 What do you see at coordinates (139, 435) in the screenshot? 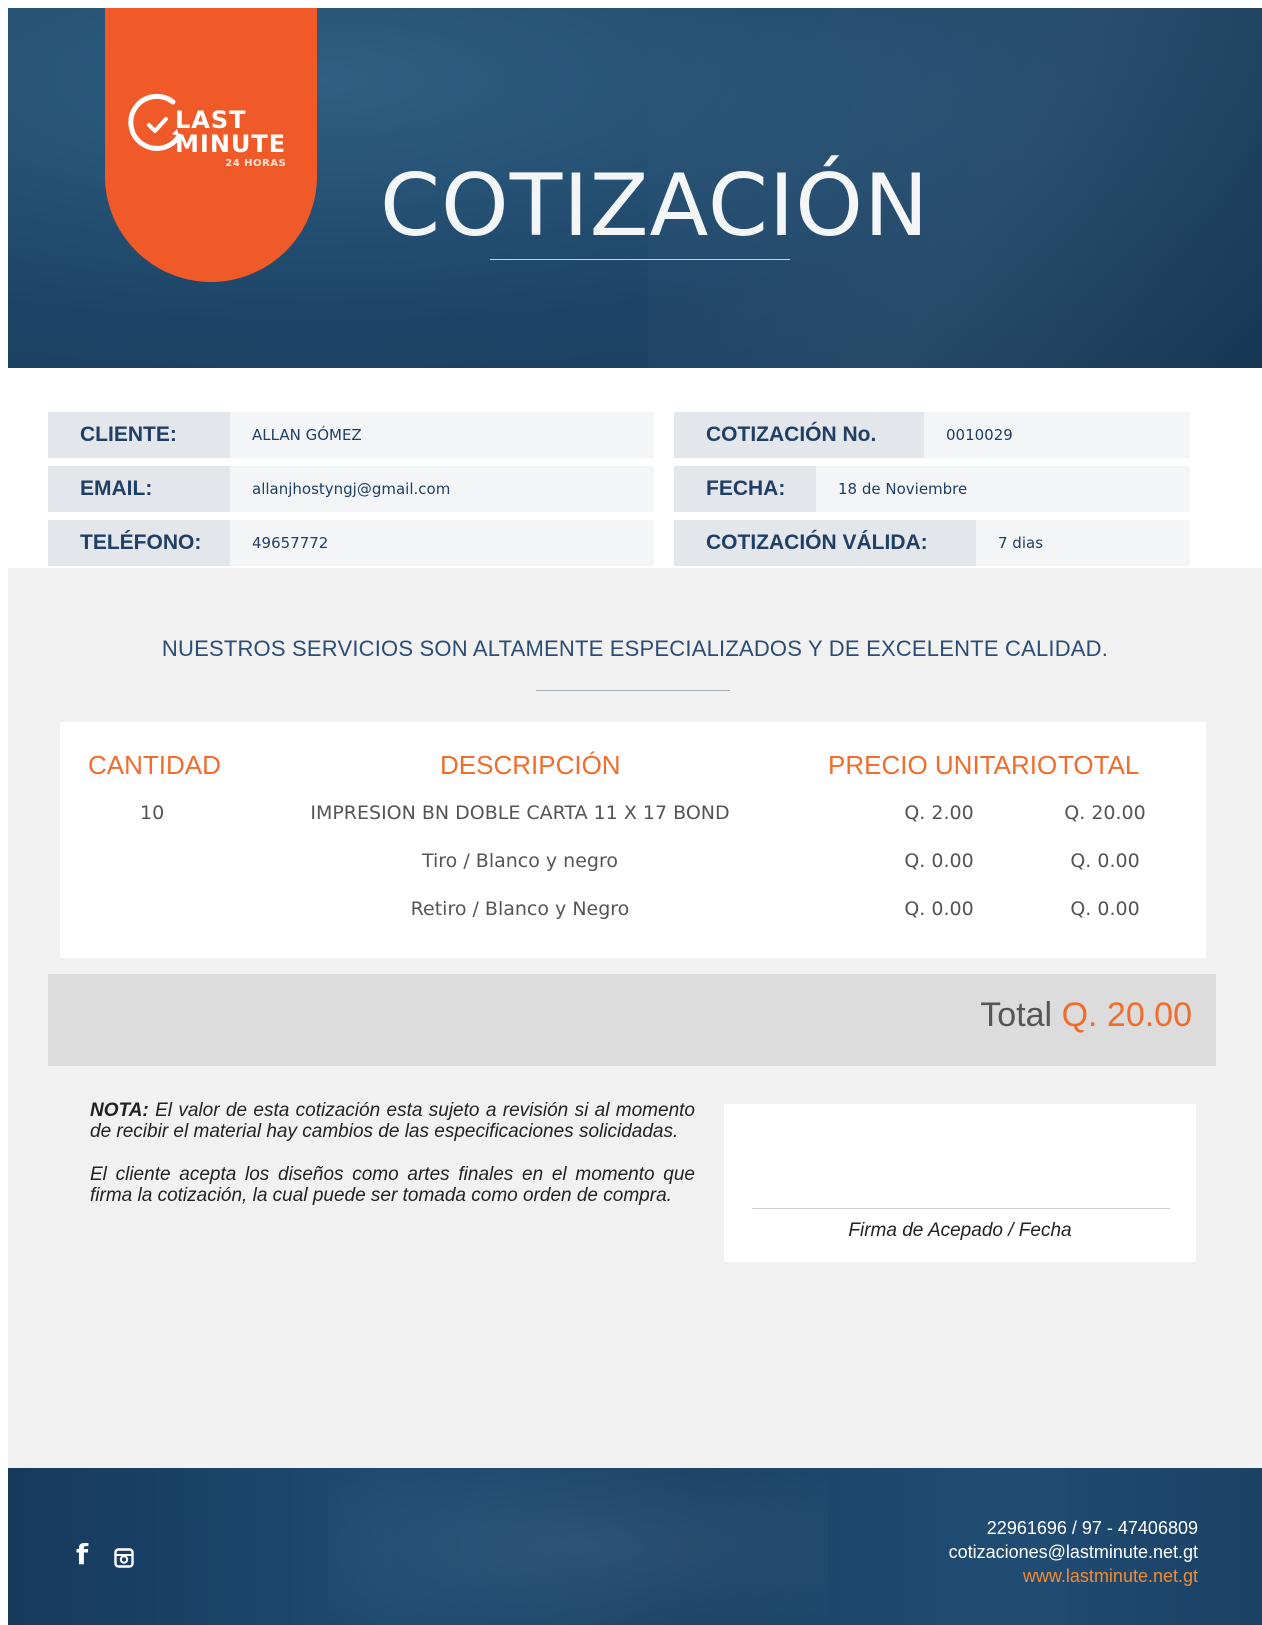
I see `cliente-label: CLIENTE:` at bounding box center [139, 435].